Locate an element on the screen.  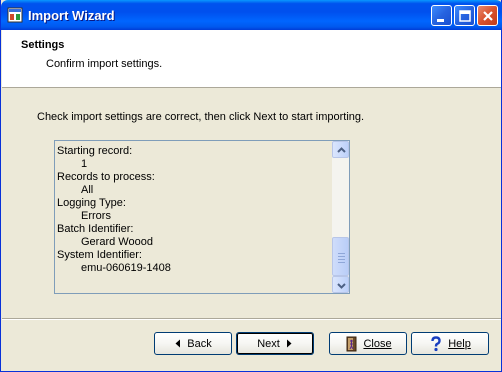
setting-value: Errors is located at coordinates (96, 216).